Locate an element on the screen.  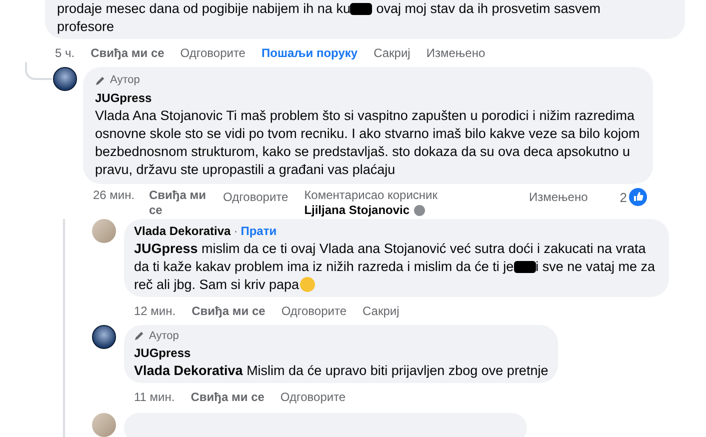
time-link: 12 мин. is located at coordinates (155, 311).